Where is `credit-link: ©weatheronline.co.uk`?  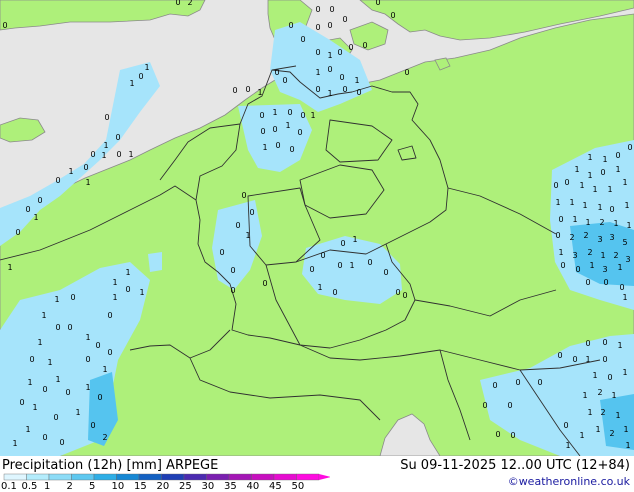
credit-link: ©weatheronline.co.uk is located at coordinates (569, 481).